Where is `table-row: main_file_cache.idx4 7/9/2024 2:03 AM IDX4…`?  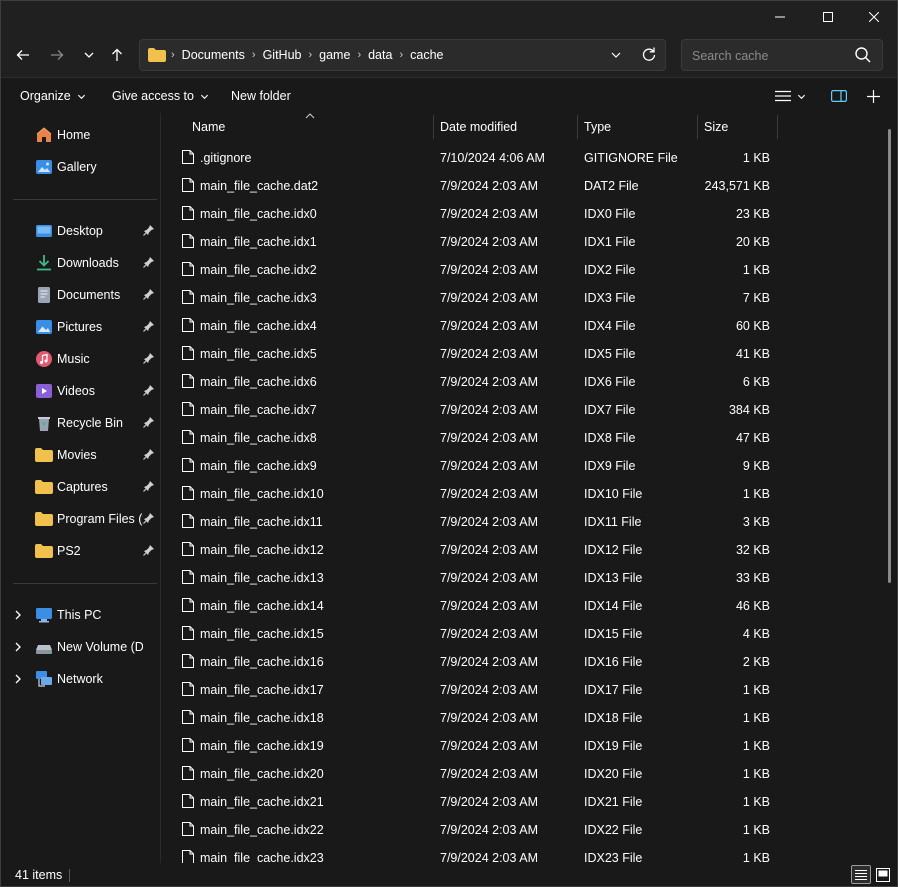
table-row: main_file_cache.idx4 7/9/2024 2:03 AM IDX4… is located at coordinates (470, 325).